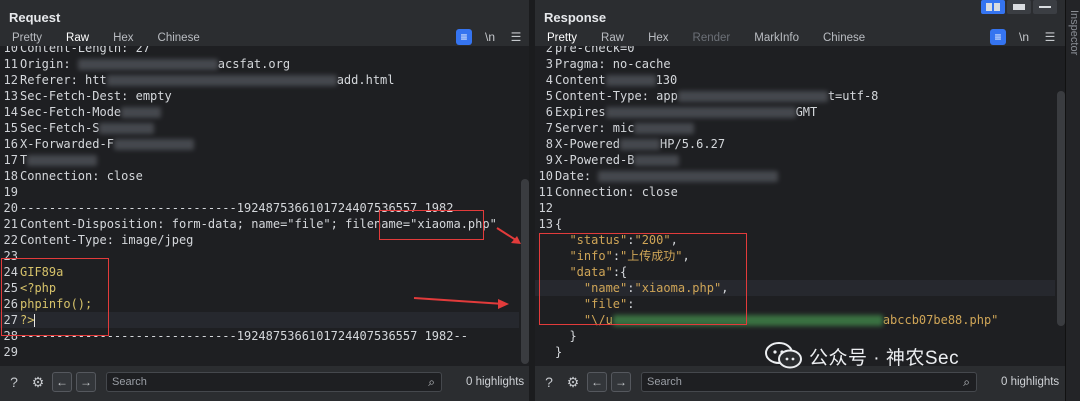 The width and height of the screenshot is (1080, 401). What do you see at coordinates (784, 356) in the screenshot?
I see `chat-logo-icon` at bounding box center [784, 356].